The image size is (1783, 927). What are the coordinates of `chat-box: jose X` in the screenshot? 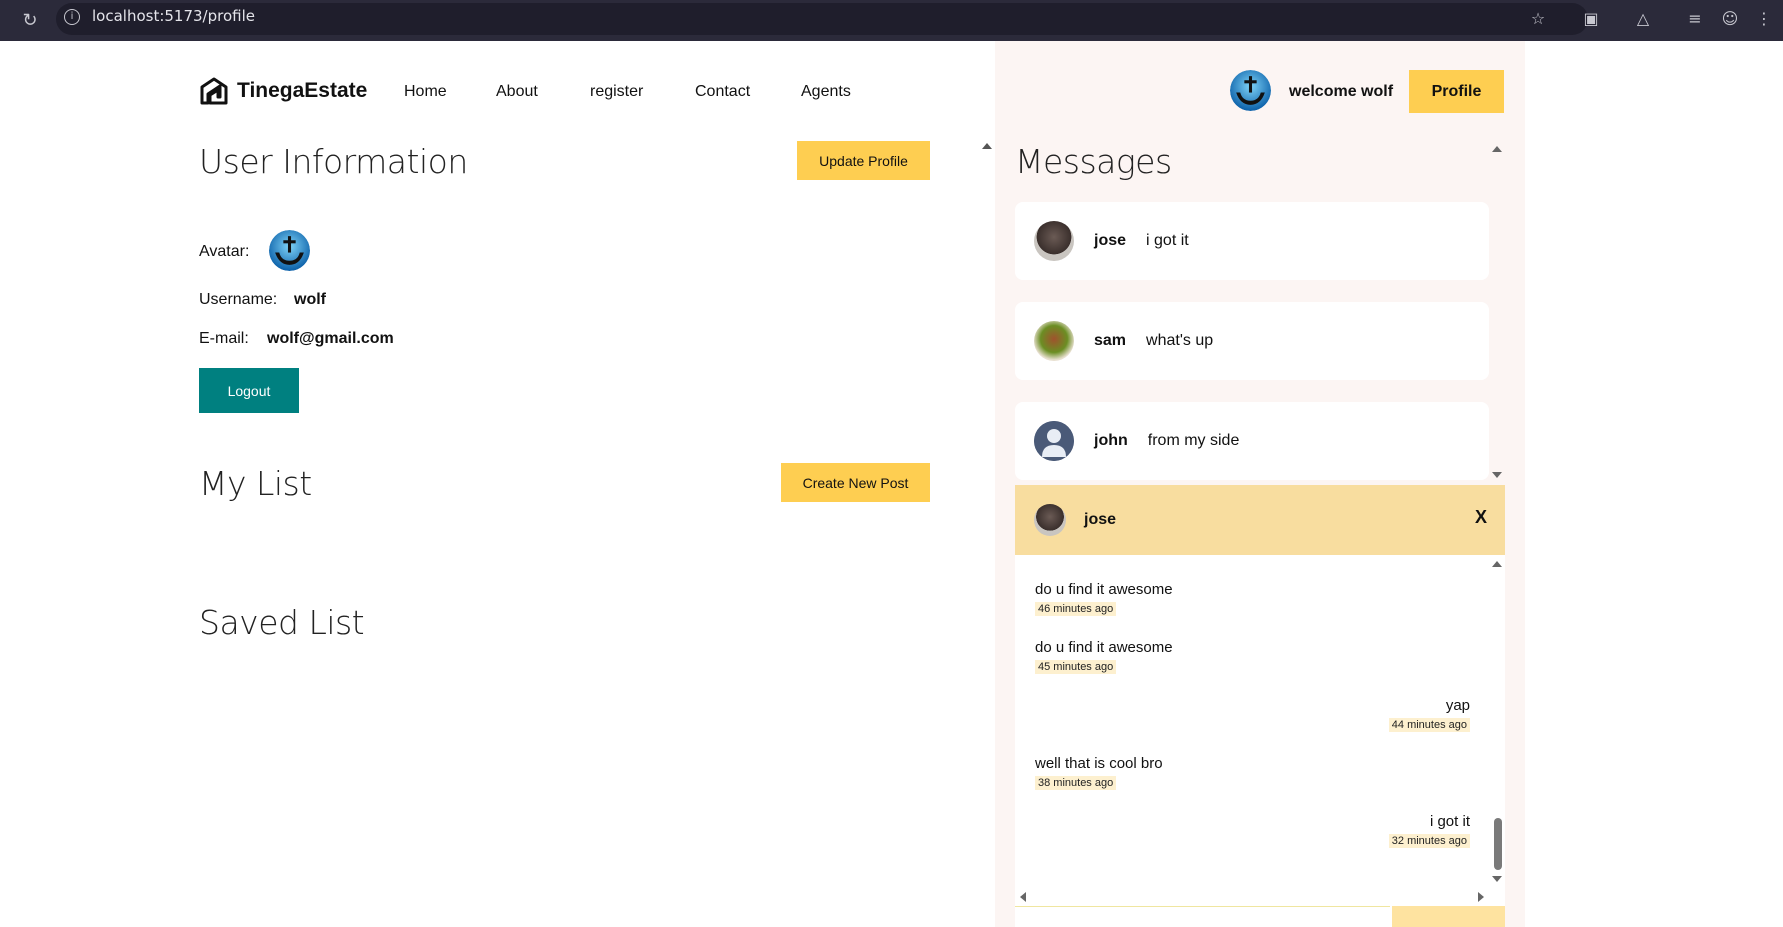 It's located at (1260, 706).